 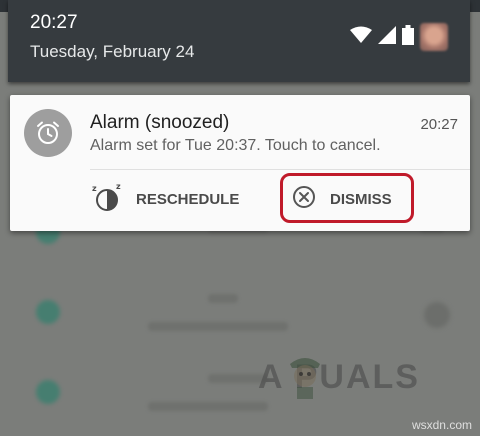 What do you see at coordinates (311, 199) in the screenshot?
I see `dismiss-circle-x-icon` at bounding box center [311, 199].